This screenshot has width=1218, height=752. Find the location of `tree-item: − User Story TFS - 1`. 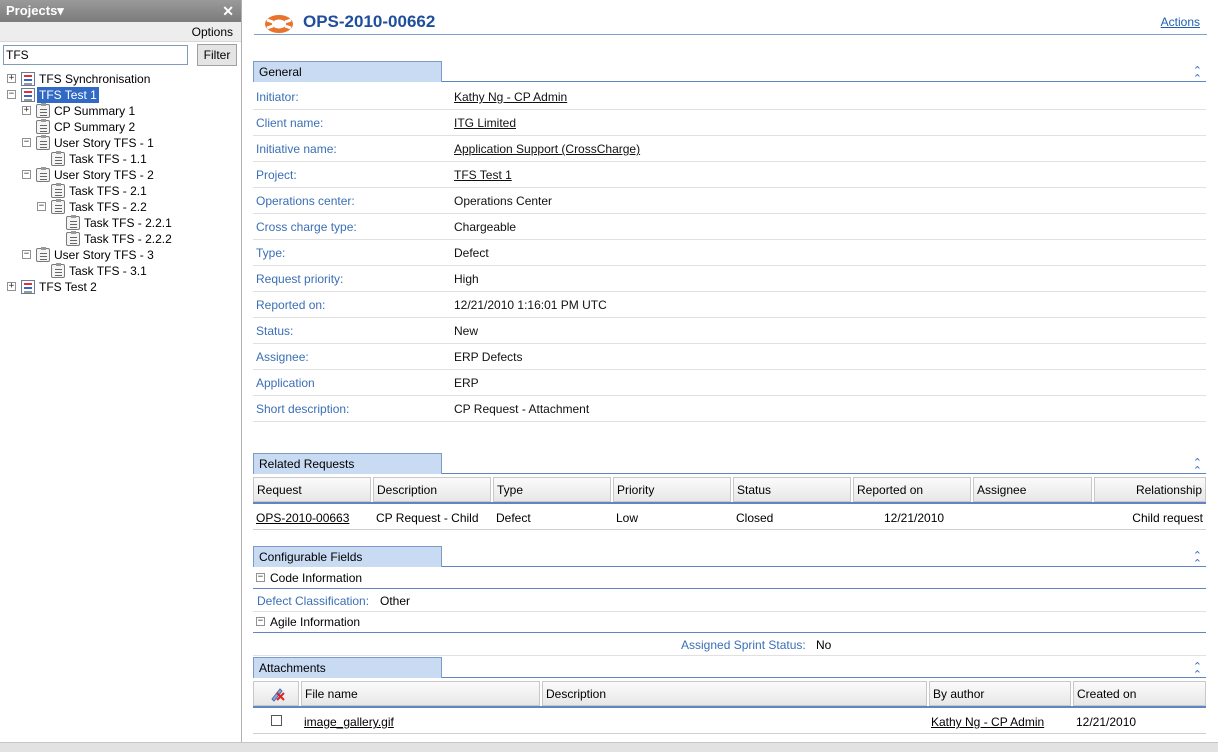

tree-item: − User Story TFS - 1 is located at coordinates (120, 143).